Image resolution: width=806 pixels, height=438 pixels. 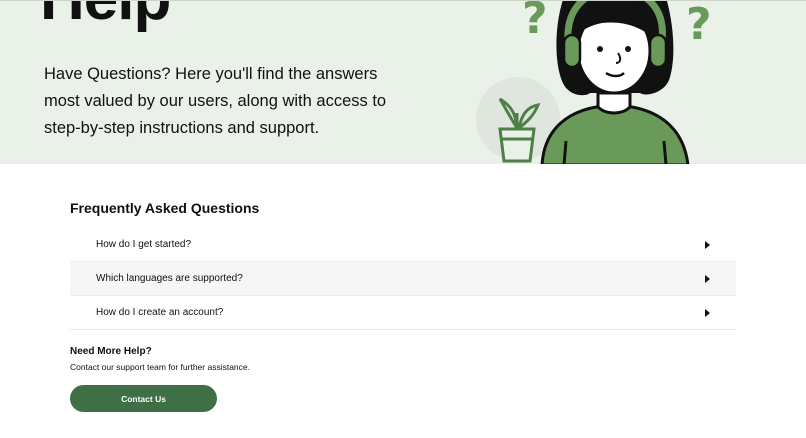 What do you see at coordinates (144, 244) in the screenshot?
I see `faq-question: How do I get started?` at bounding box center [144, 244].